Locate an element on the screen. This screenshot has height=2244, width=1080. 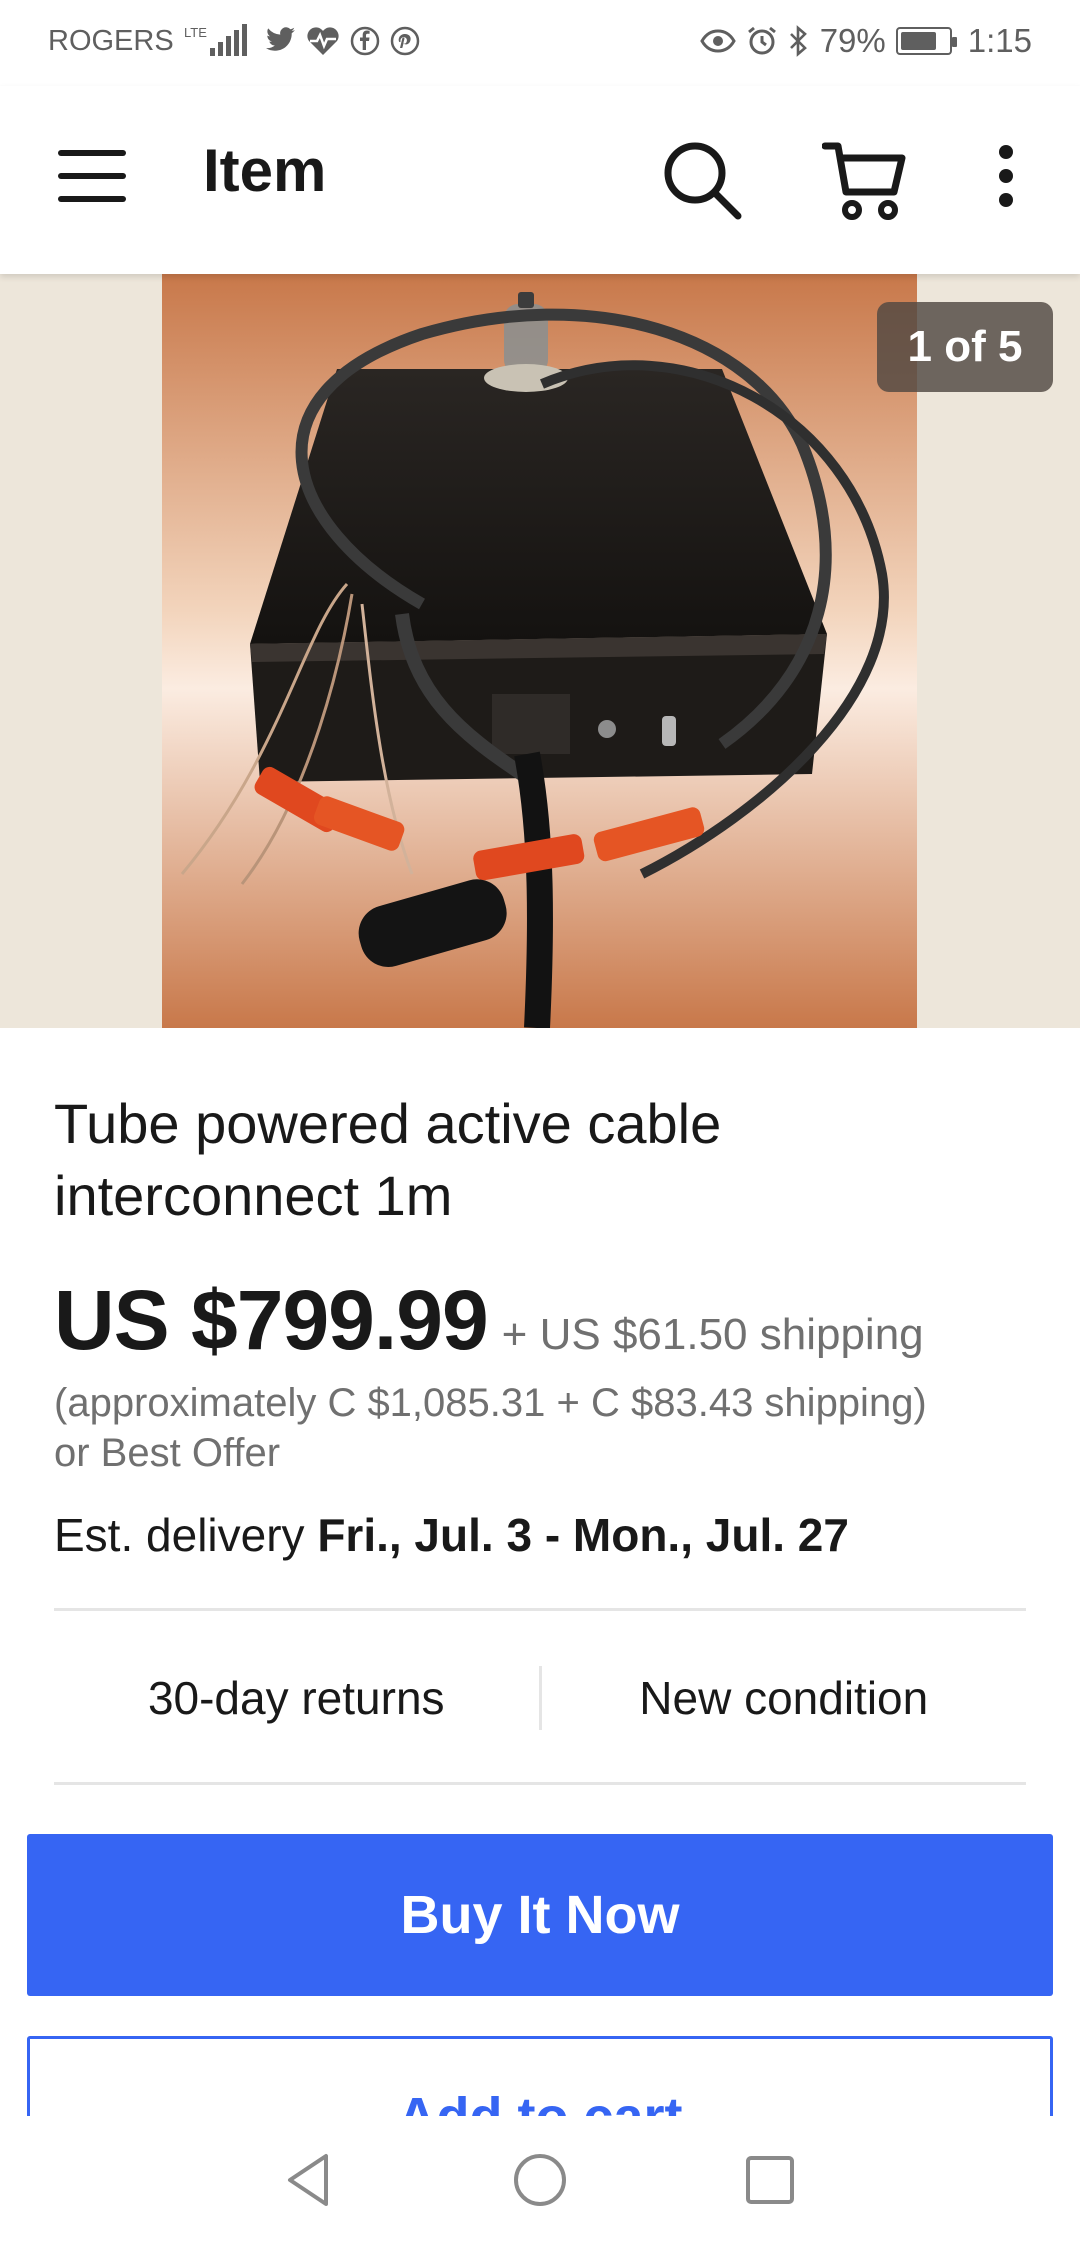
buy-it-now-button: Buy It Now is located at coordinates (540, 1915).